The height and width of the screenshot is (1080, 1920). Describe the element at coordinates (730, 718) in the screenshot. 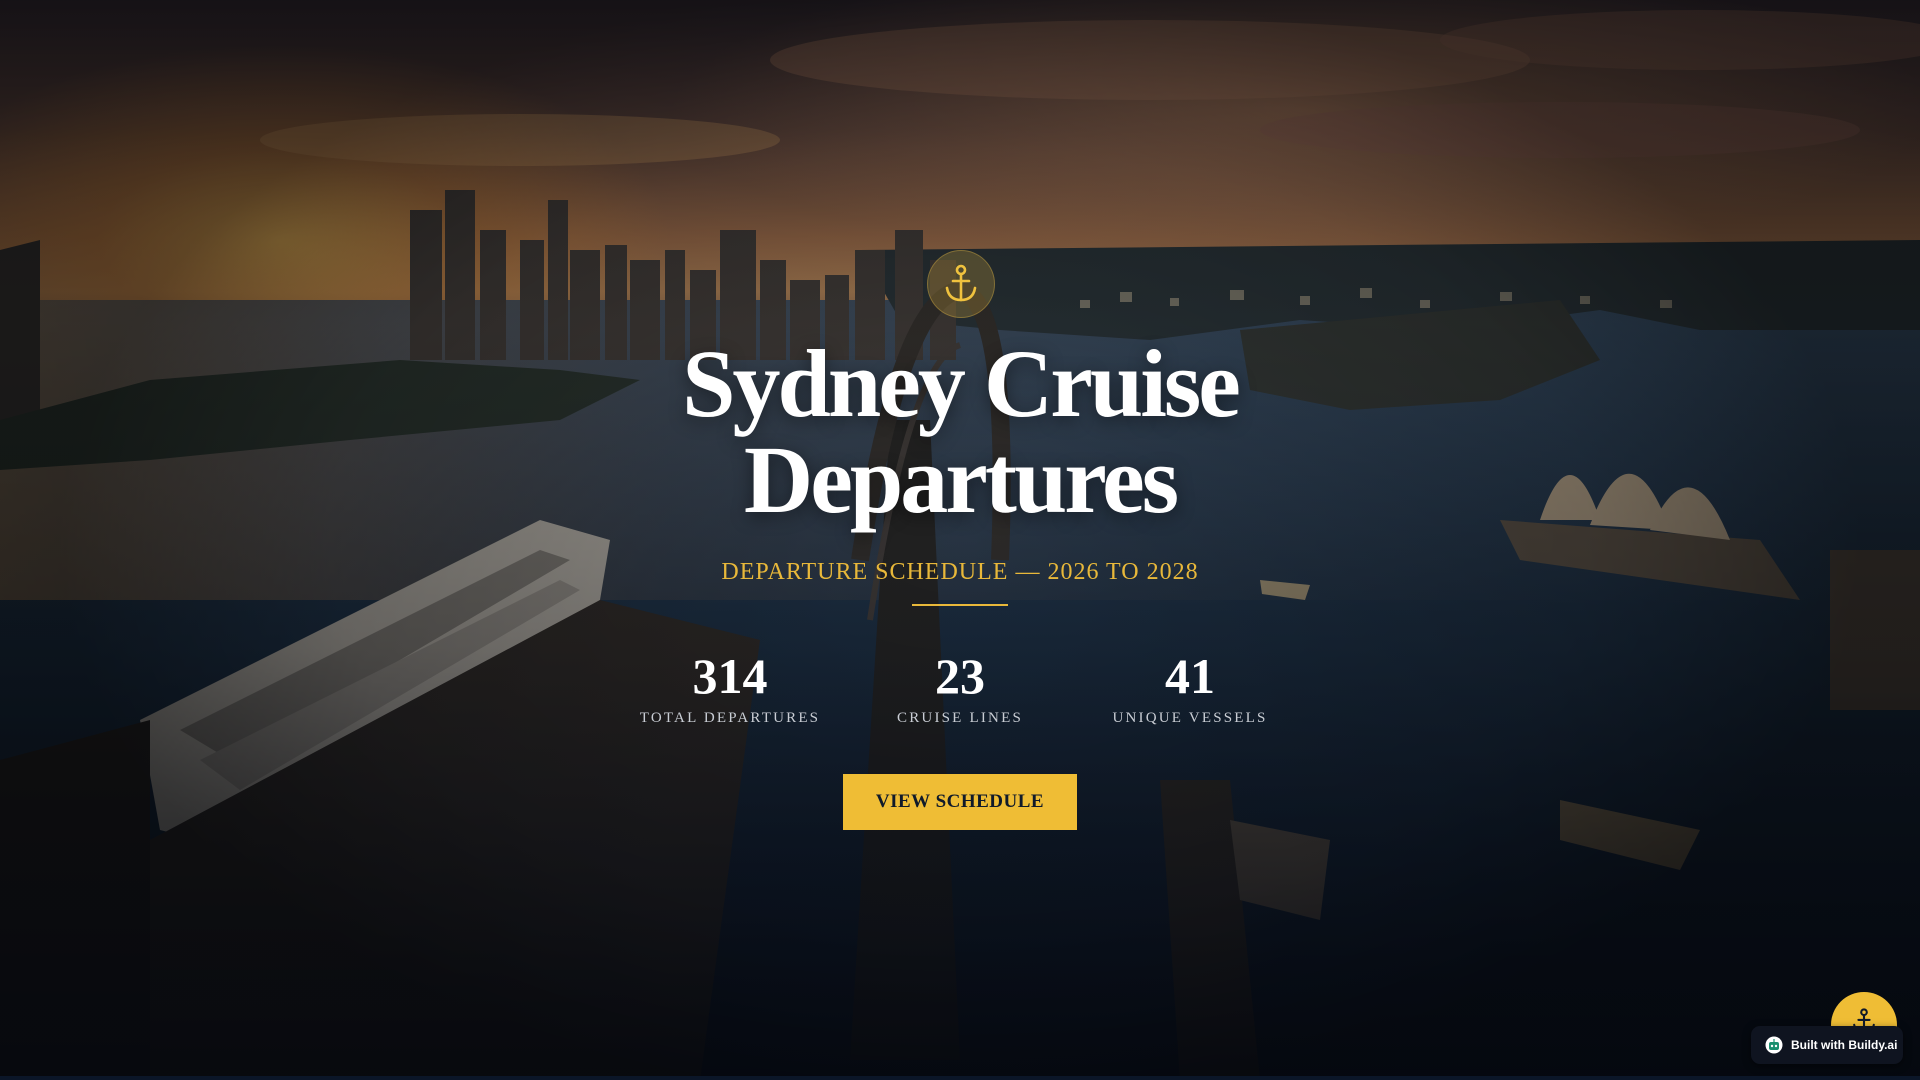

I see `stat-label: TOTAL DEPARTURES` at that location.